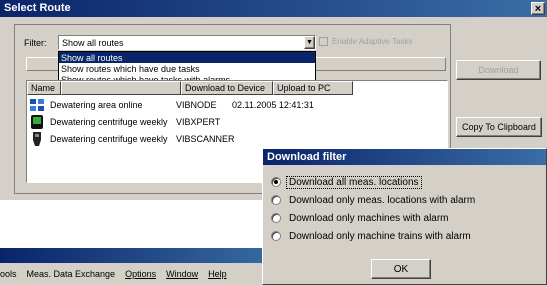  What do you see at coordinates (37, 139) in the screenshot?
I see `vibscanner-device-icon` at bounding box center [37, 139].